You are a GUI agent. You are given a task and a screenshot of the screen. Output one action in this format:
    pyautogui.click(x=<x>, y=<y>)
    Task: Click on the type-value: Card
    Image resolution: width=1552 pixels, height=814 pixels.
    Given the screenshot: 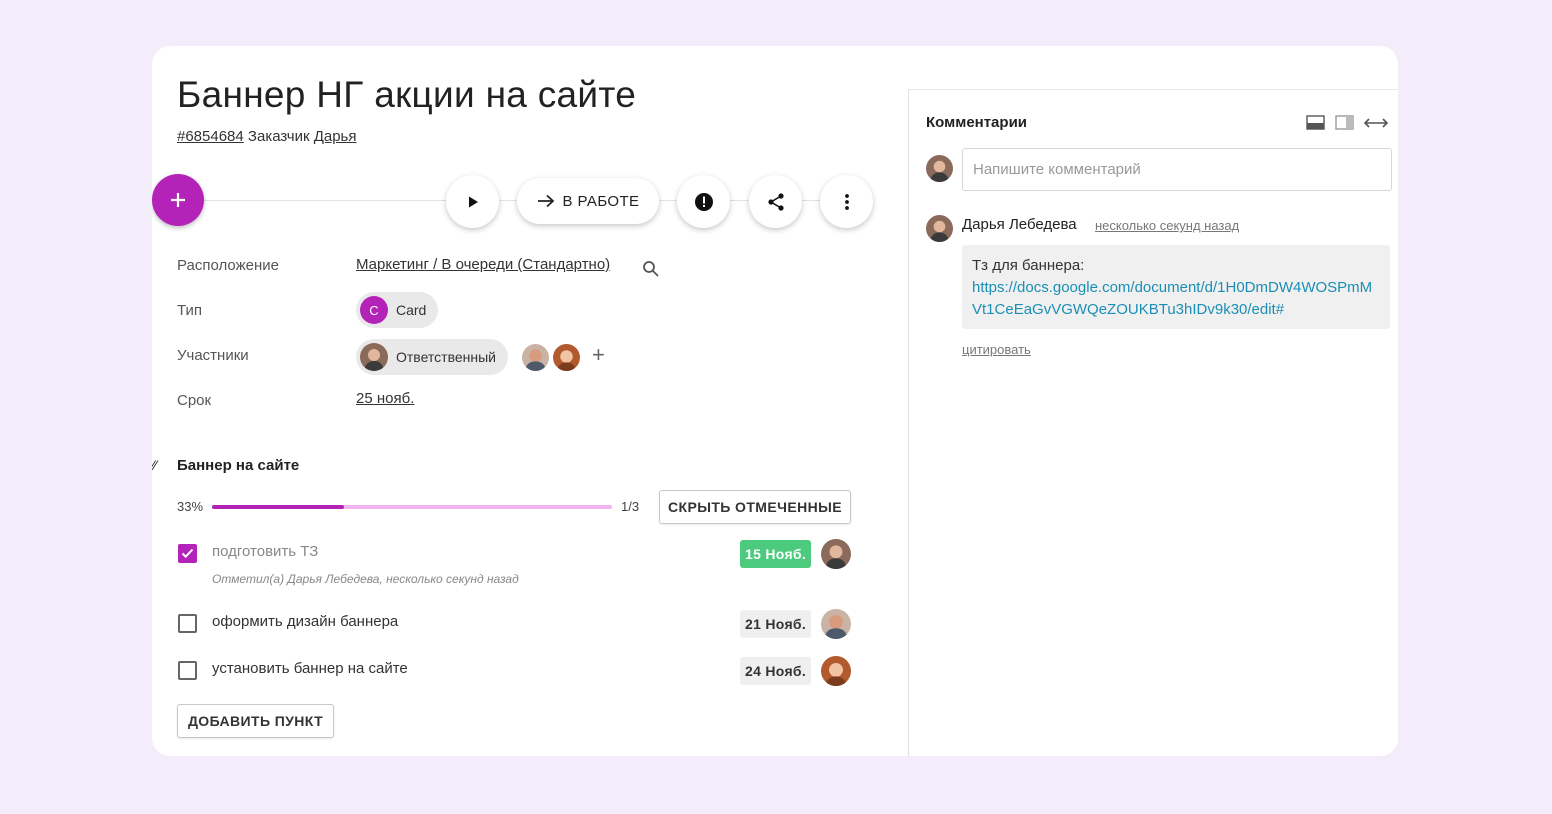 What is the action you would take?
    pyautogui.click(x=411, y=310)
    